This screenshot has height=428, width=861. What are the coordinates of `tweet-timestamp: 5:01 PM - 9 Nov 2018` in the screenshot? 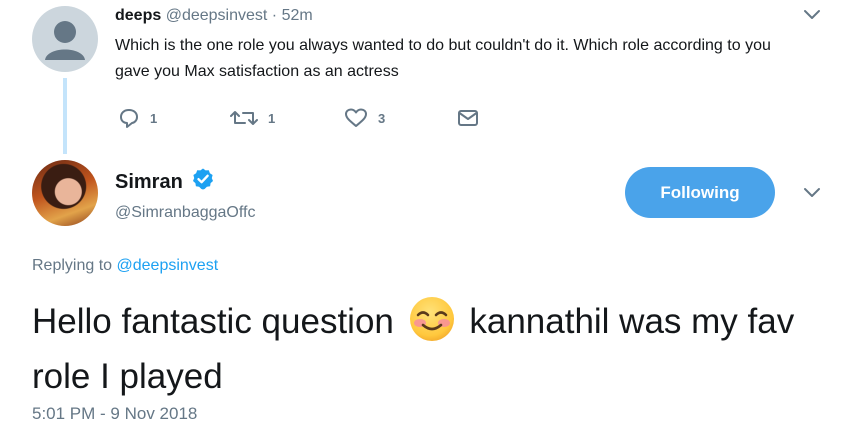 It's located at (114, 414).